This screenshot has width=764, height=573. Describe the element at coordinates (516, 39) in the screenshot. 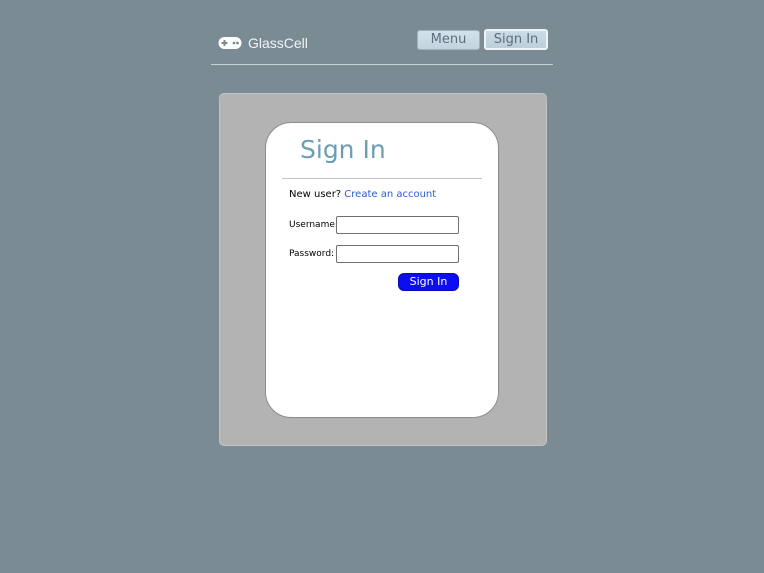

I see `nav-sign-in-button: Sign In` at that location.